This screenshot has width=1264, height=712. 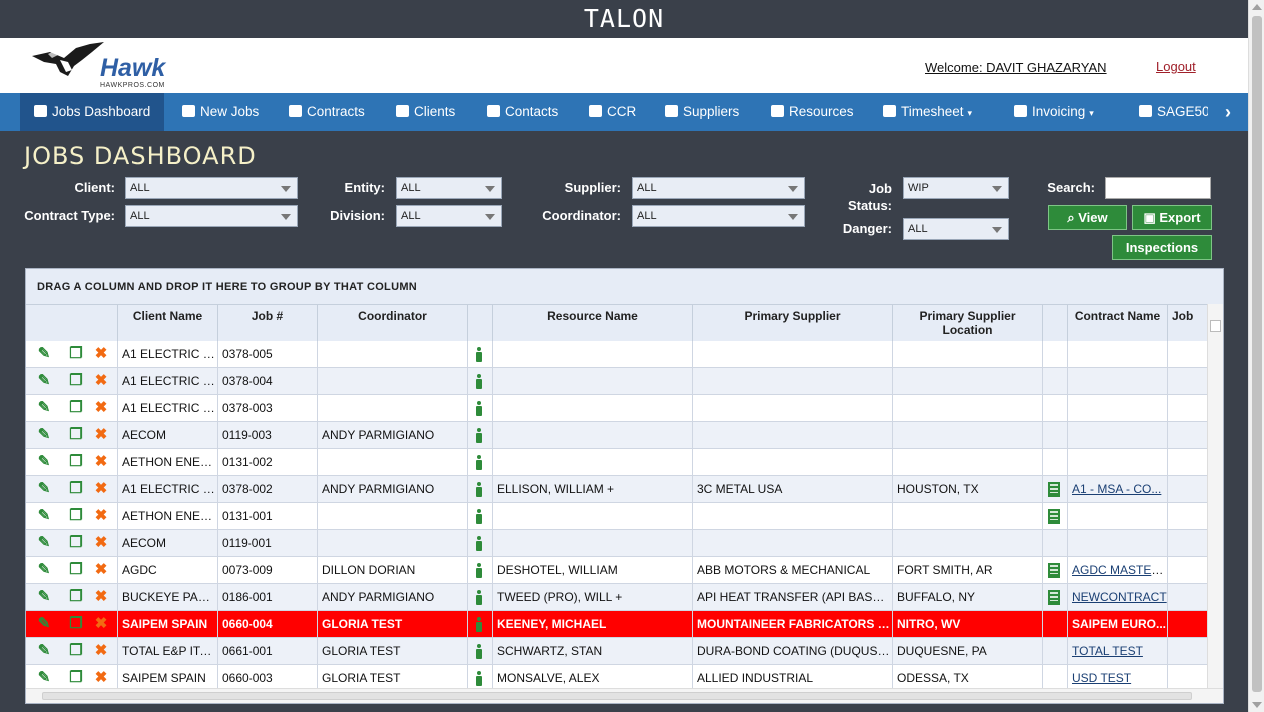 I want to click on column-header-job-number: Job #, so click(x=267, y=323).